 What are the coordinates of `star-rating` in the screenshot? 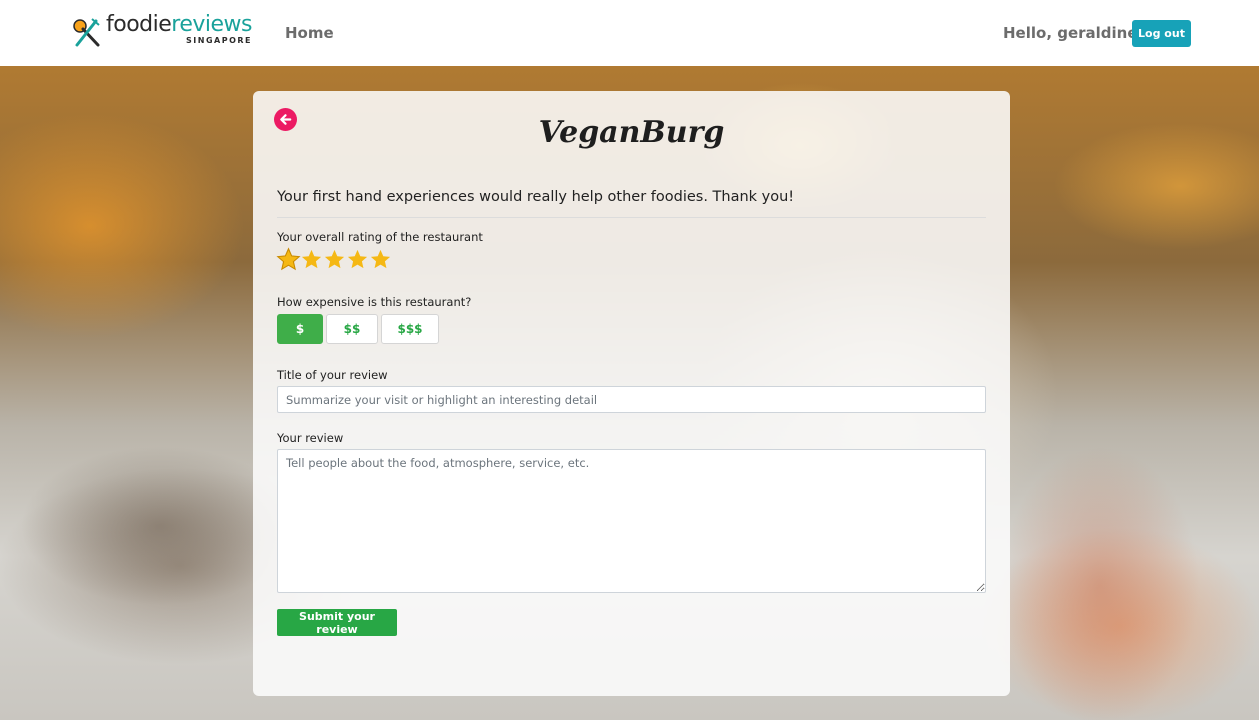 It's located at (334, 260).